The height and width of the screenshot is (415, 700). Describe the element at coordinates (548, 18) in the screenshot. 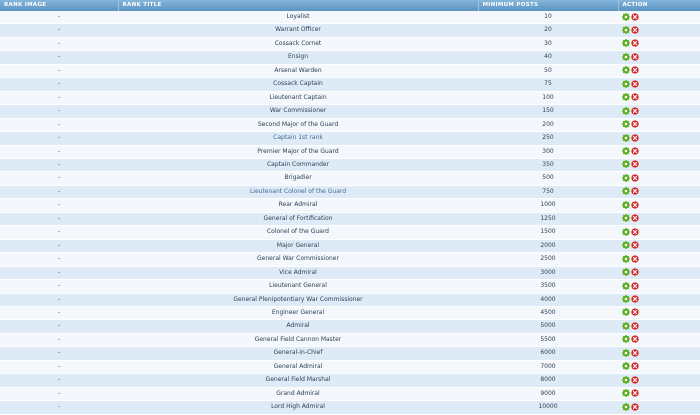

I see `minimum-posts-cell: 10` at that location.